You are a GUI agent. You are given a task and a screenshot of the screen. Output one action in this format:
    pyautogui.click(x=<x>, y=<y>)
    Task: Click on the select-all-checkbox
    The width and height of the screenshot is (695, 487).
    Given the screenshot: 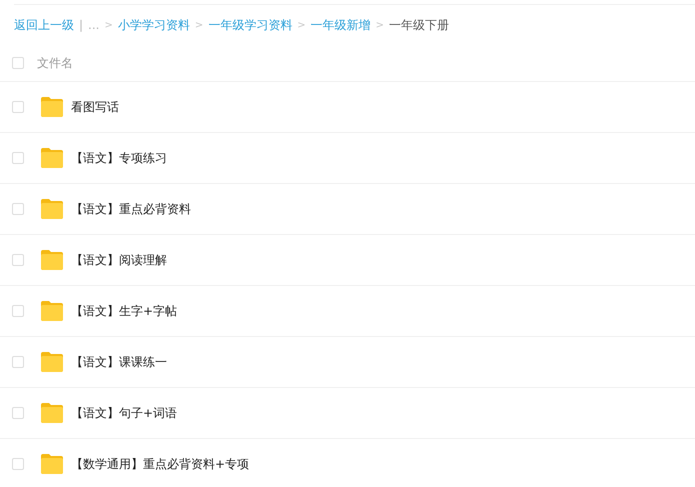 What is the action you would take?
    pyautogui.click(x=18, y=63)
    